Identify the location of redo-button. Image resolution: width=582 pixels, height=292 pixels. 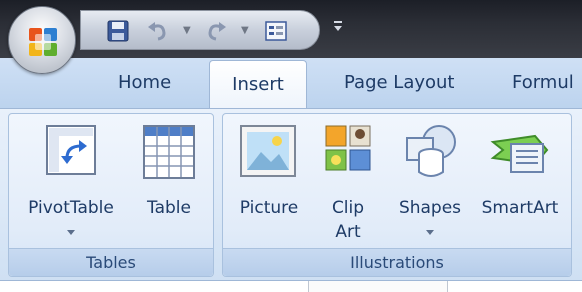
(216, 31).